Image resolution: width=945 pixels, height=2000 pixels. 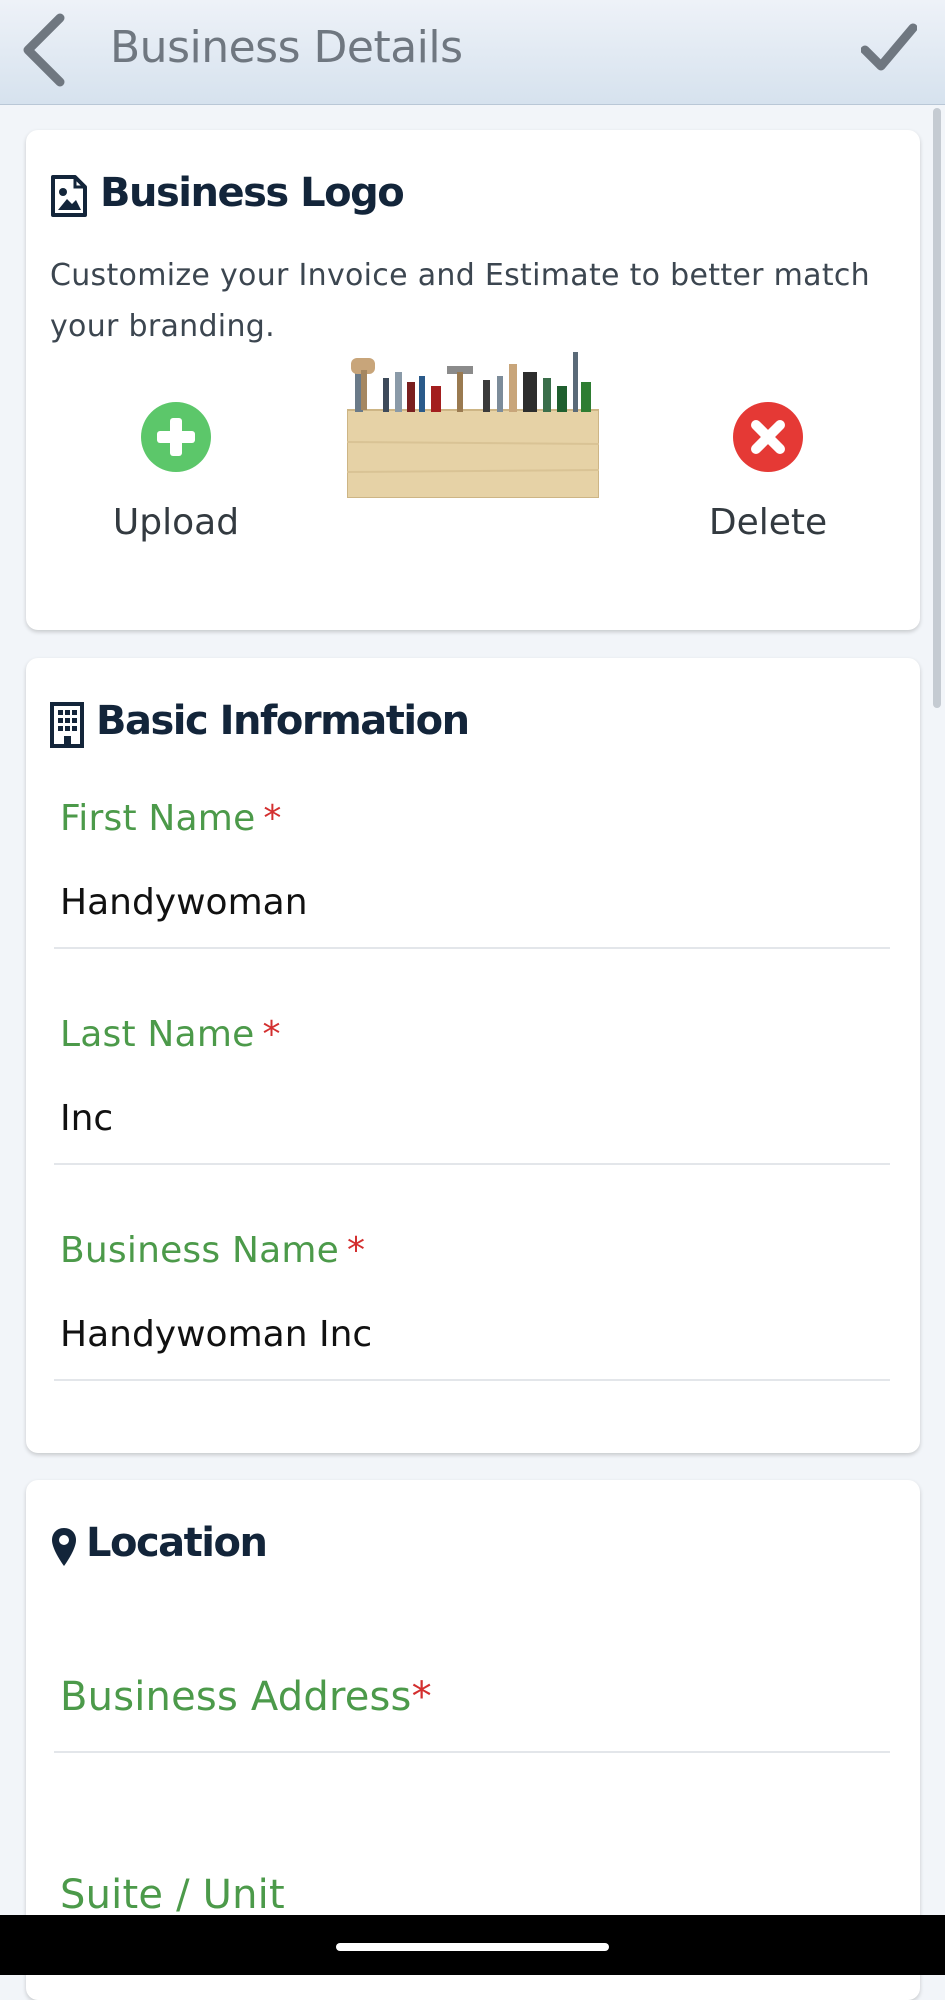 What do you see at coordinates (472, 1164) in the screenshot?
I see `last-name-underline` at bounding box center [472, 1164].